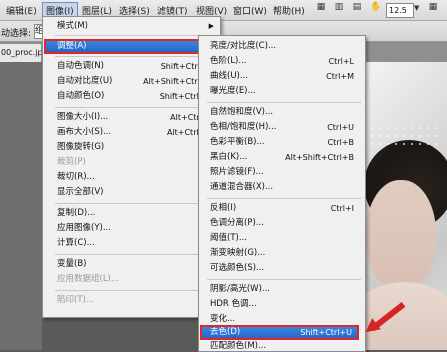 The height and width of the screenshot is (352, 447). Describe the element at coordinates (279, 76) in the screenshot. I see `menu-item-curves: 曲线(U)... Ctrl+M` at that location.